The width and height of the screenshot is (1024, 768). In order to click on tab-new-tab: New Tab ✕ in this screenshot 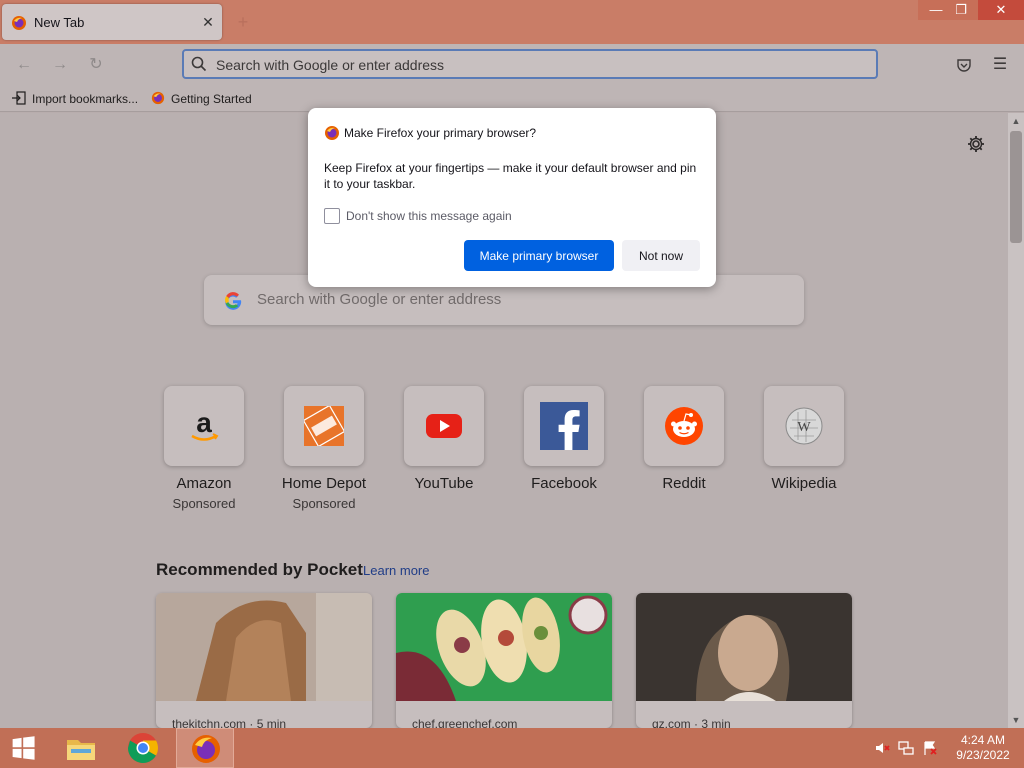, I will do `click(112, 22)`.